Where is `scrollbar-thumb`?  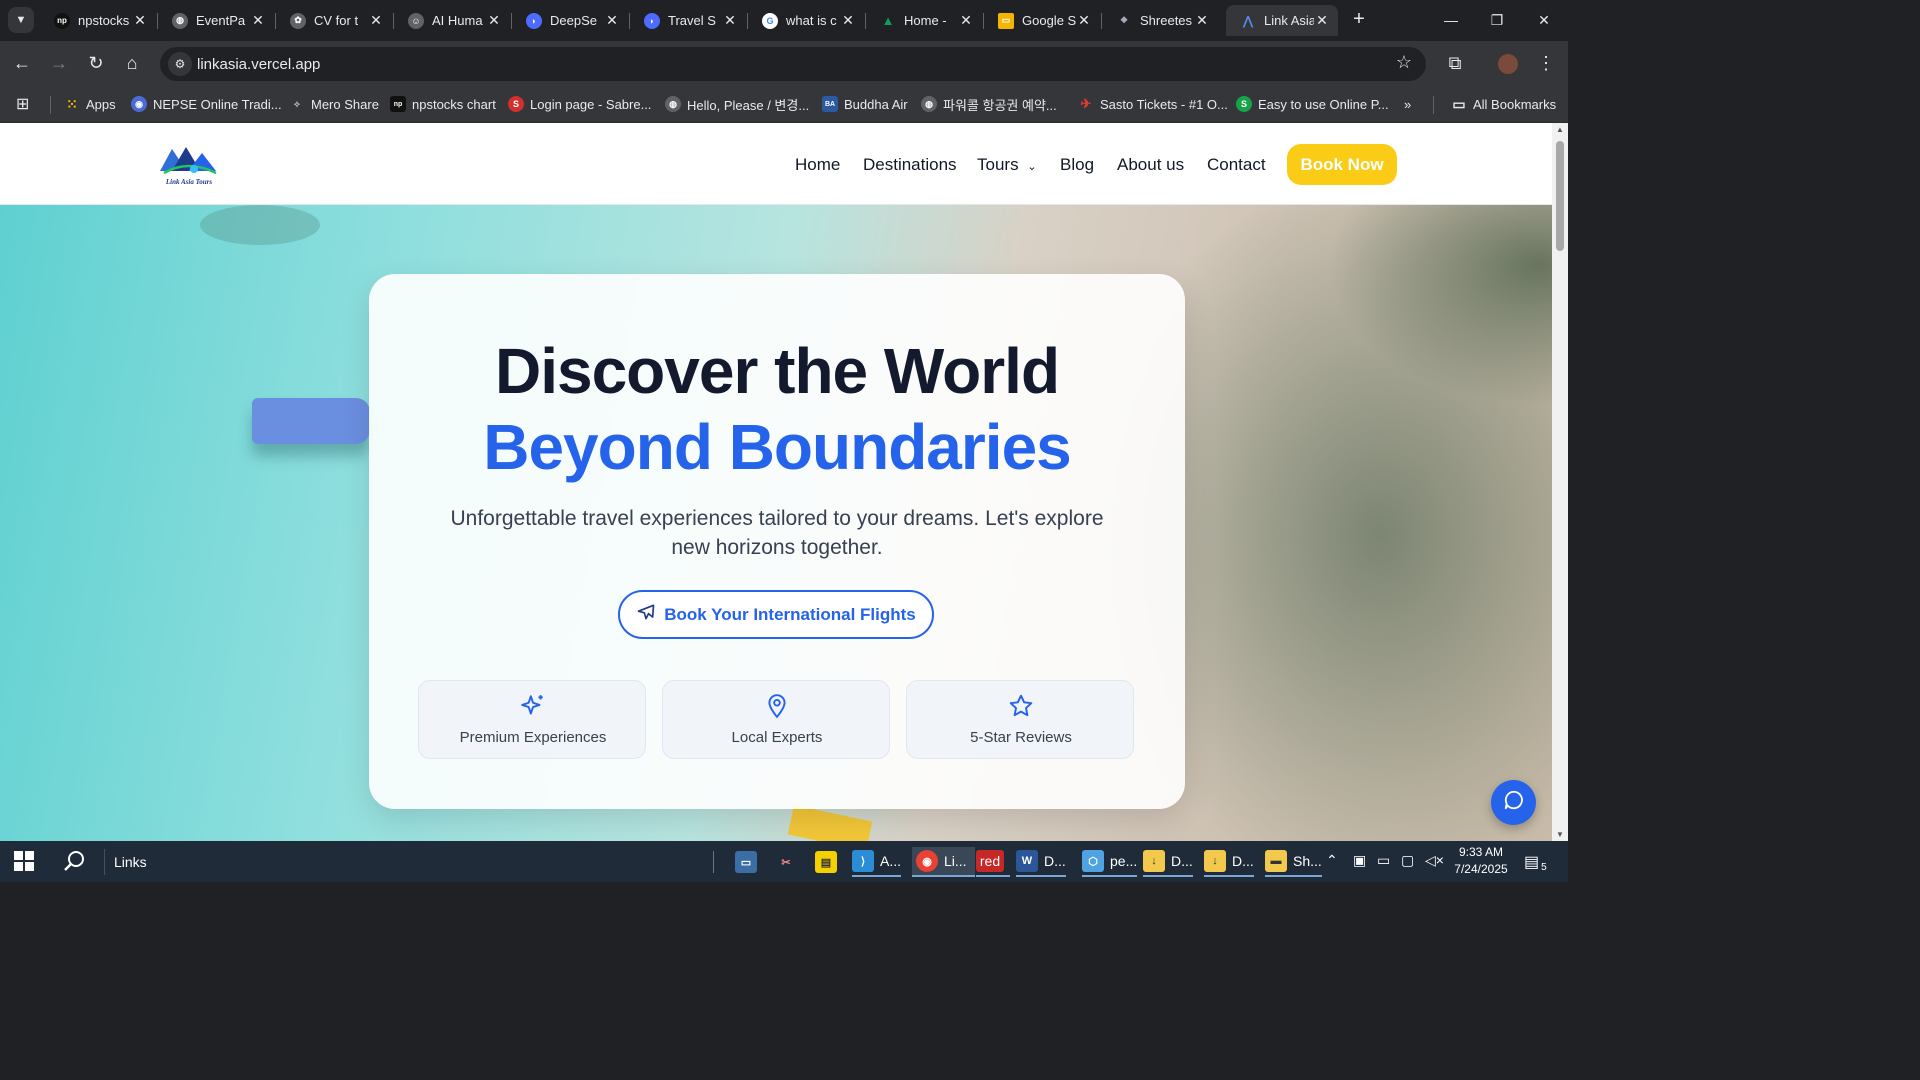
scrollbar-thumb is located at coordinates (1560, 196).